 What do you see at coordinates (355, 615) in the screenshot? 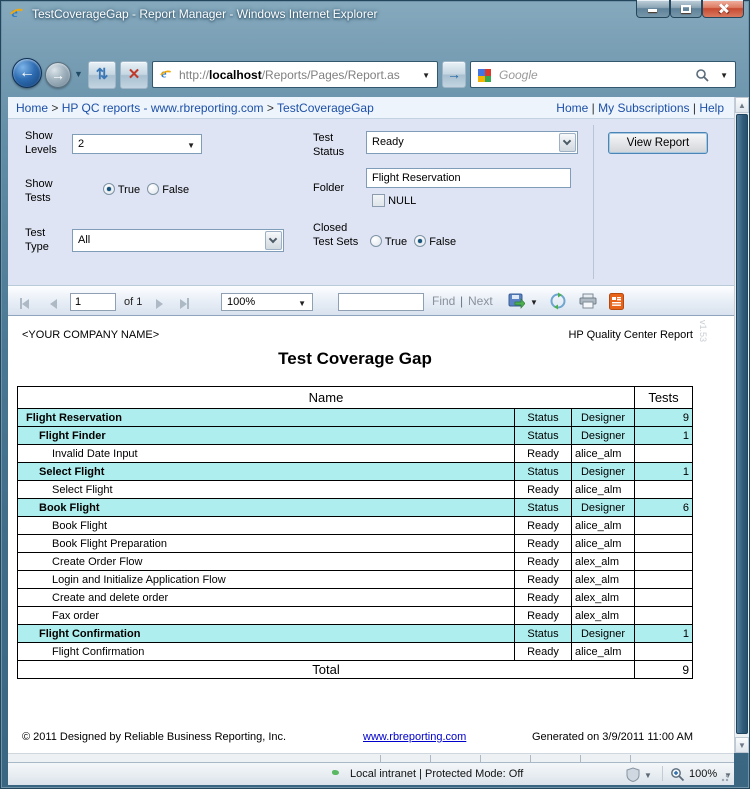
I see `test-row: Fax order Ready alex_alm` at bounding box center [355, 615].